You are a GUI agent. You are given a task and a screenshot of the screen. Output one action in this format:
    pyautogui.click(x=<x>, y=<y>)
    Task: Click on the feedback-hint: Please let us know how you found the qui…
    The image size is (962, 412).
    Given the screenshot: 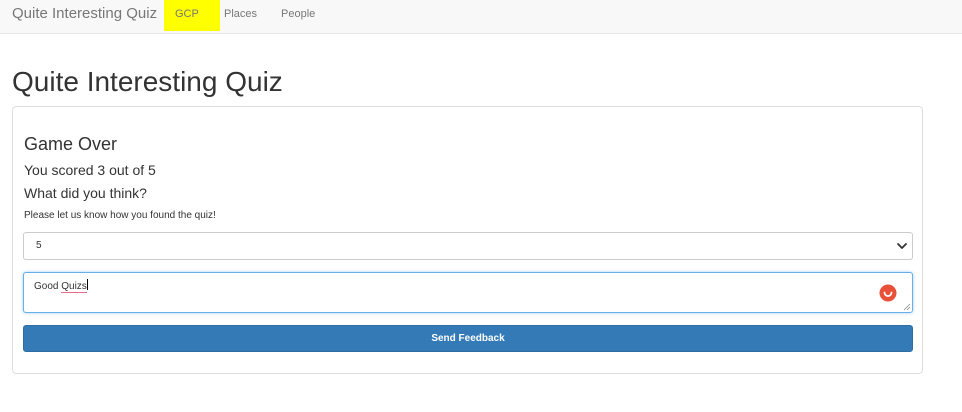 What is the action you would take?
    pyautogui.click(x=120, y=215)
    